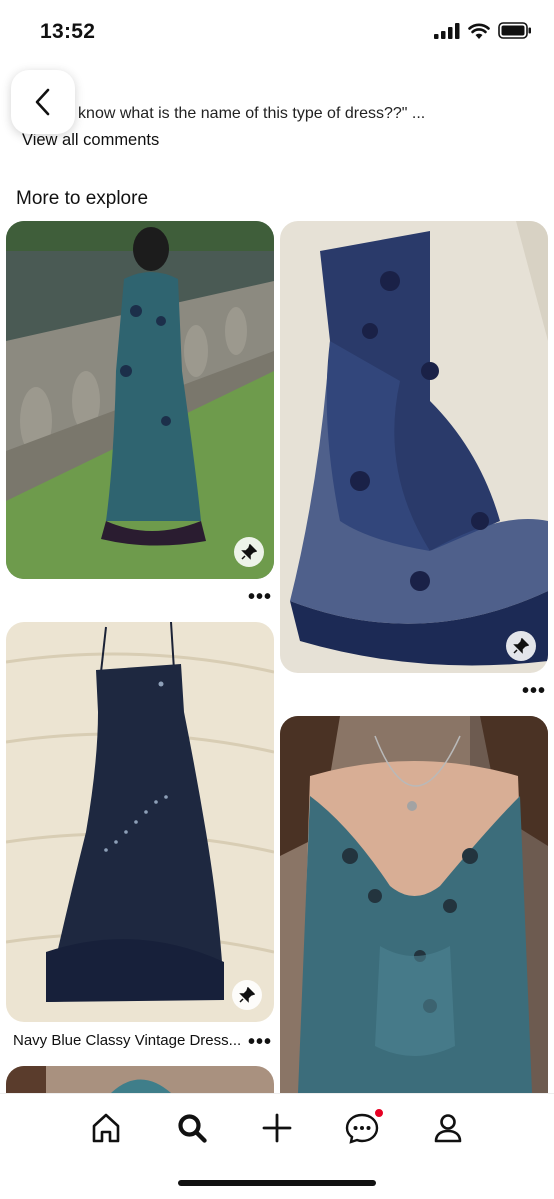  I want to click on back-button, so click(43, 102).